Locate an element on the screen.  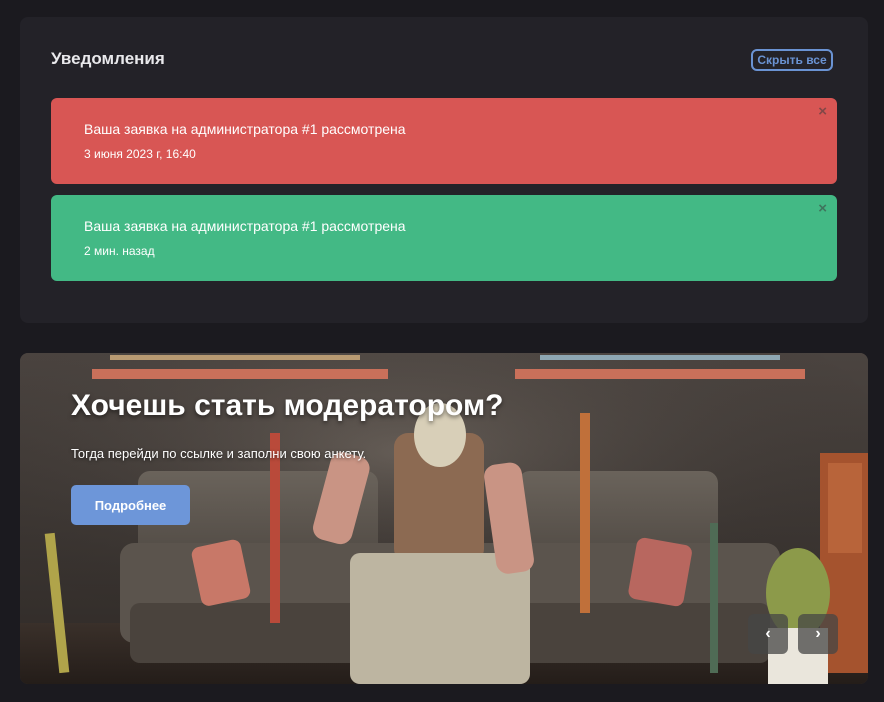
notification-time: 2 мин. назад is located at coordinates (119, 251).